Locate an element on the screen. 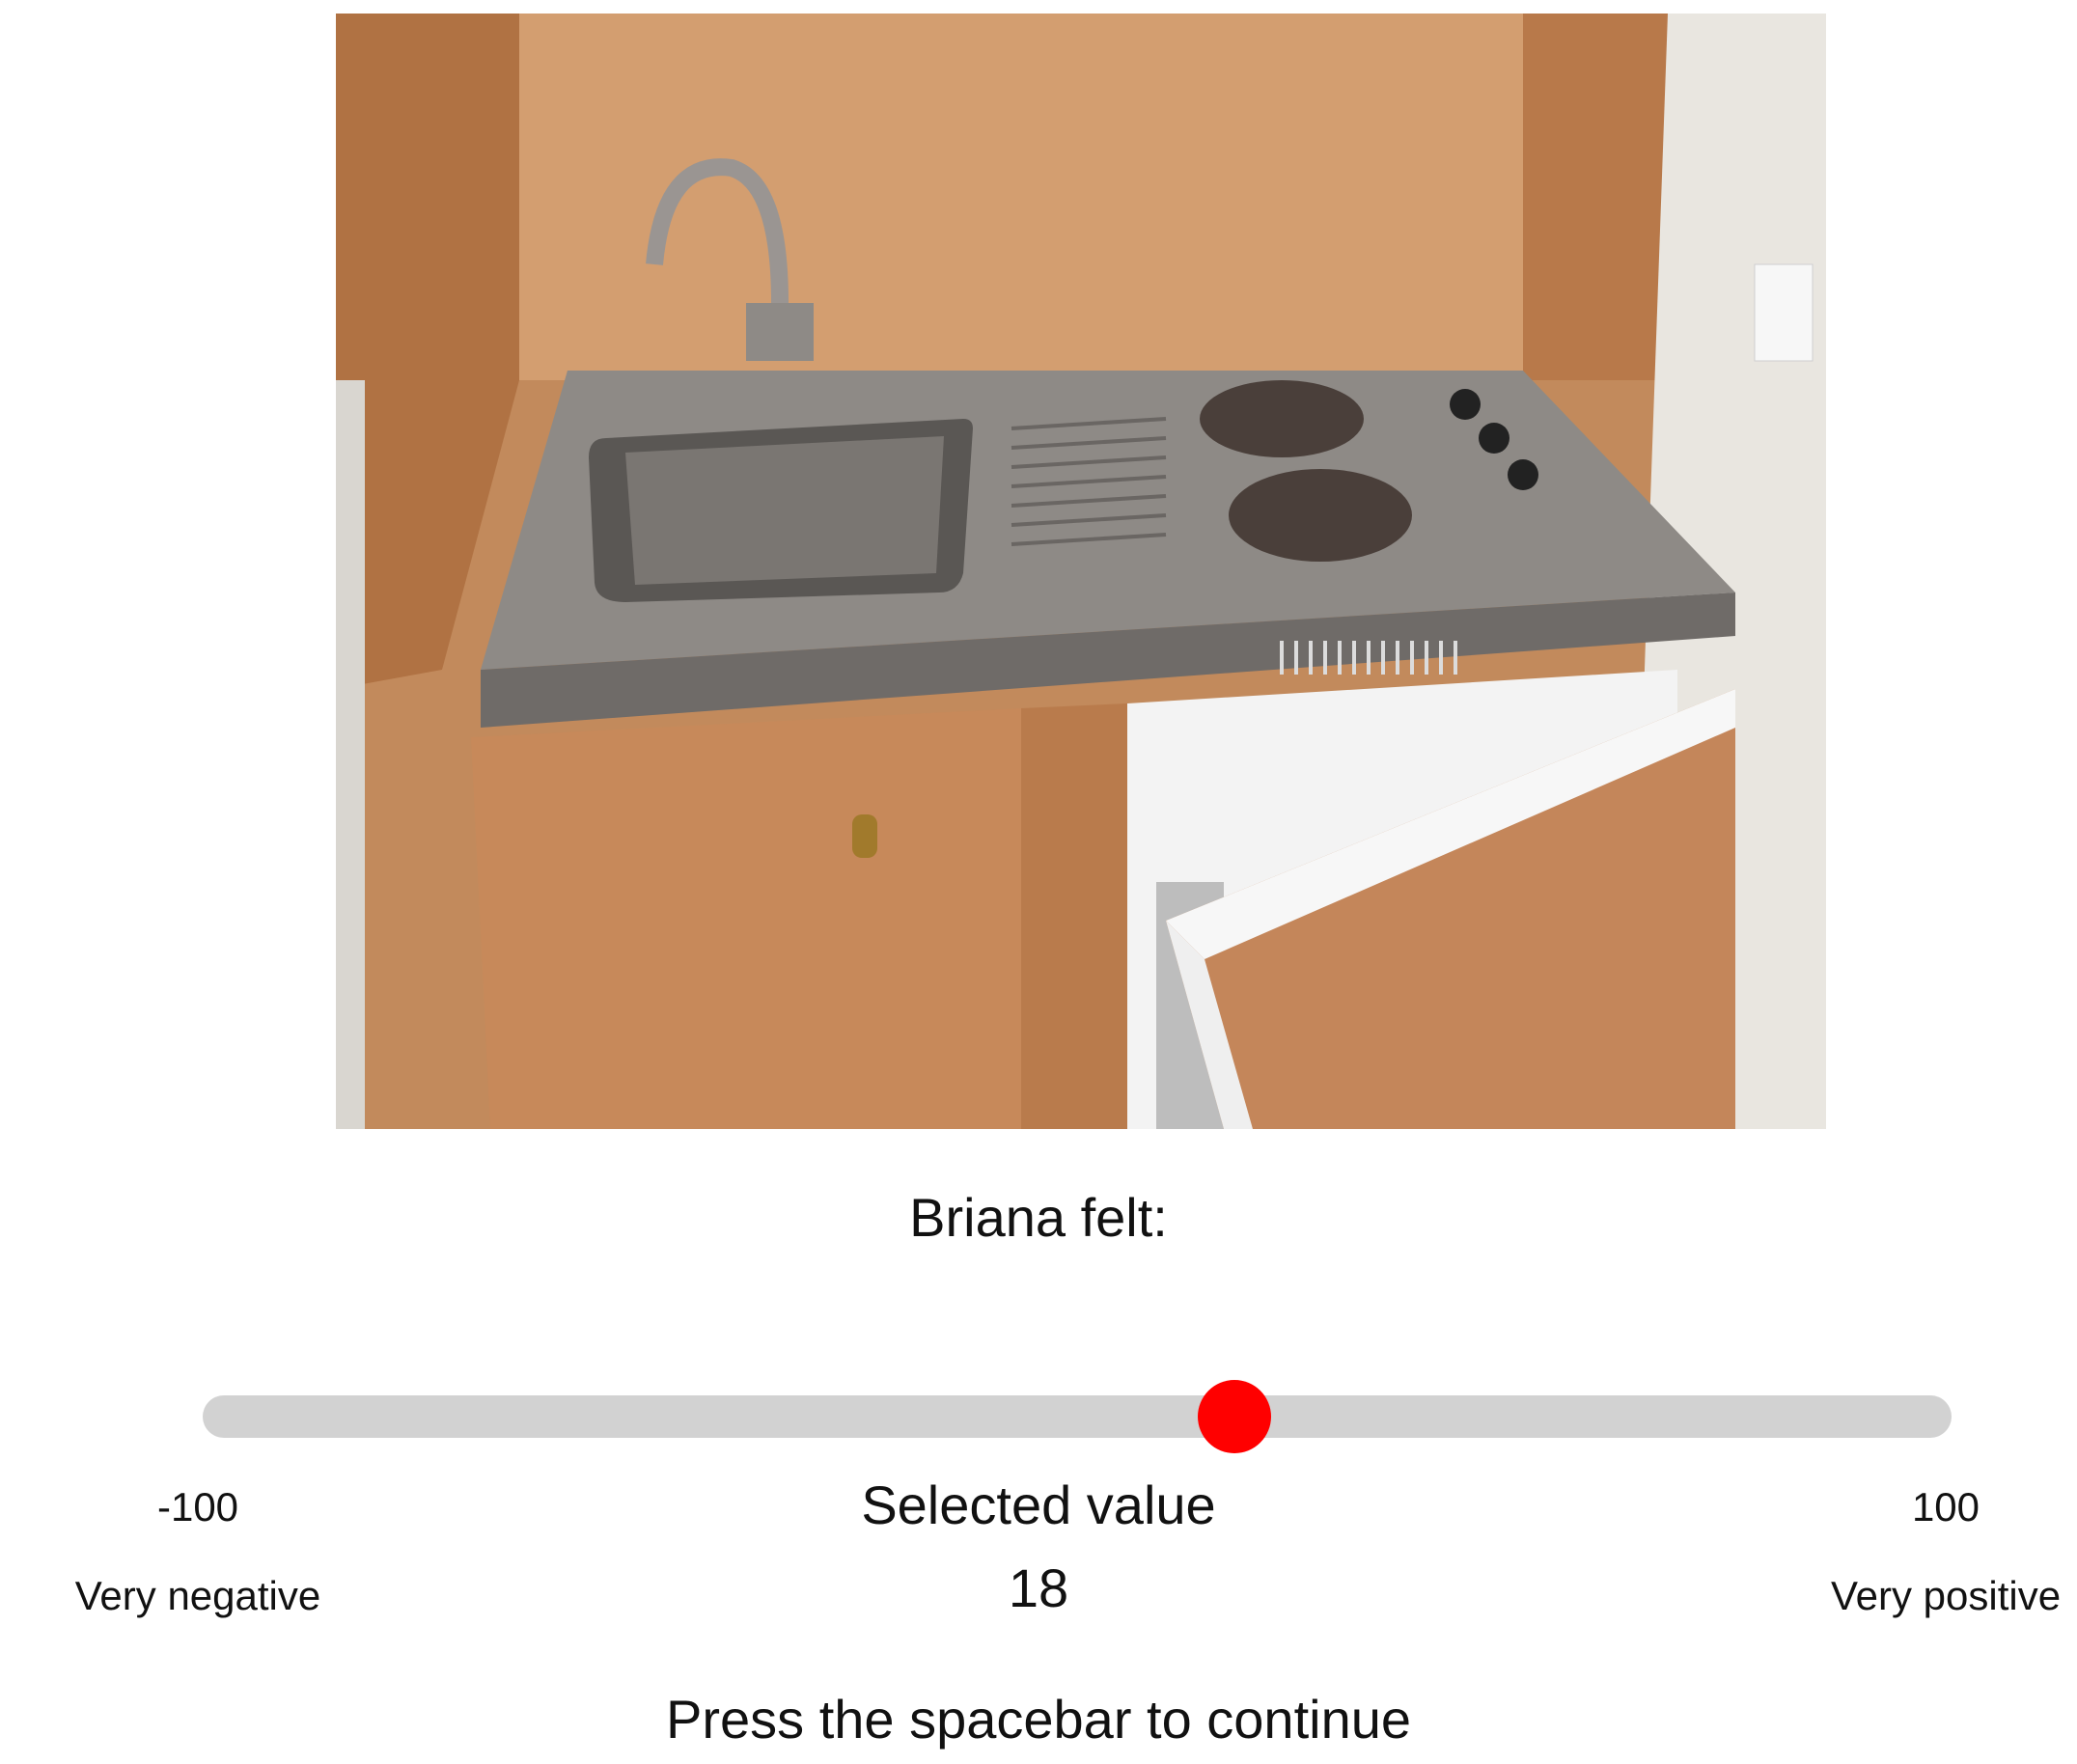 The height and width of the screenshot is (1764, 2077). rating-slider-thumb is located at coordinates (1235, 1416).